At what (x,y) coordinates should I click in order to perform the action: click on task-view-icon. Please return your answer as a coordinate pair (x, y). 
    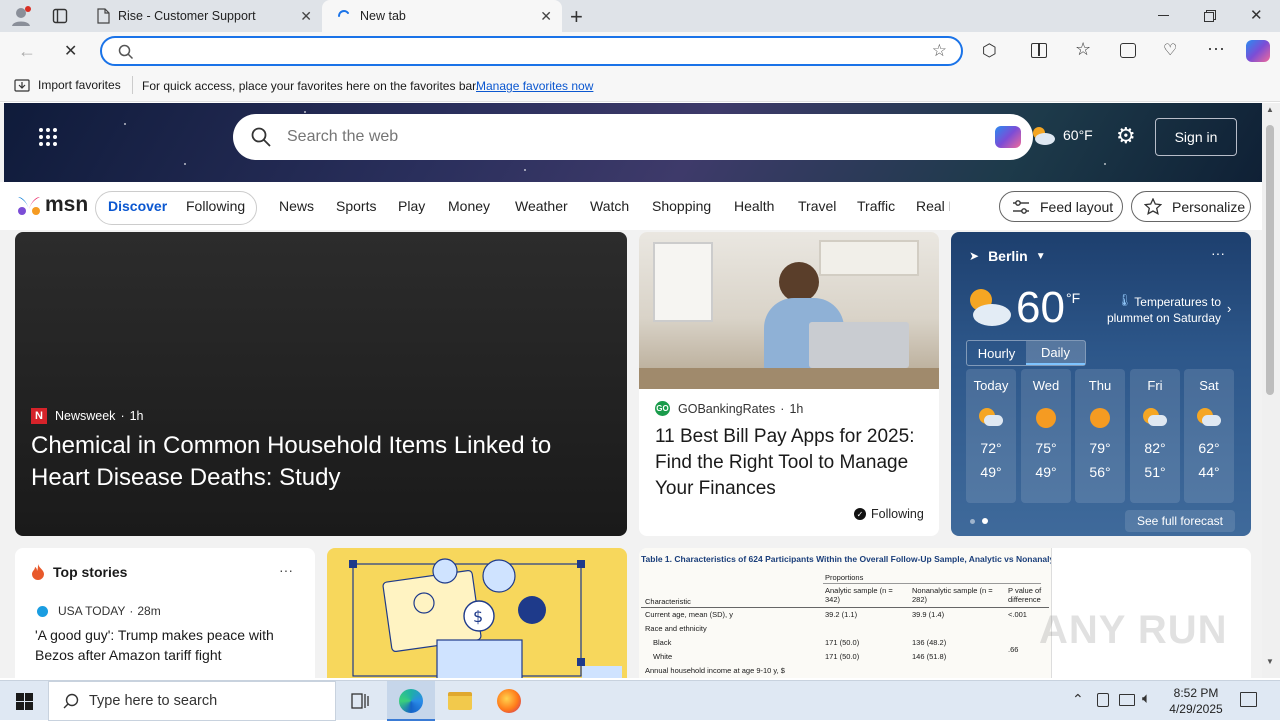
    Looking at the image, I should click on (360, 701).